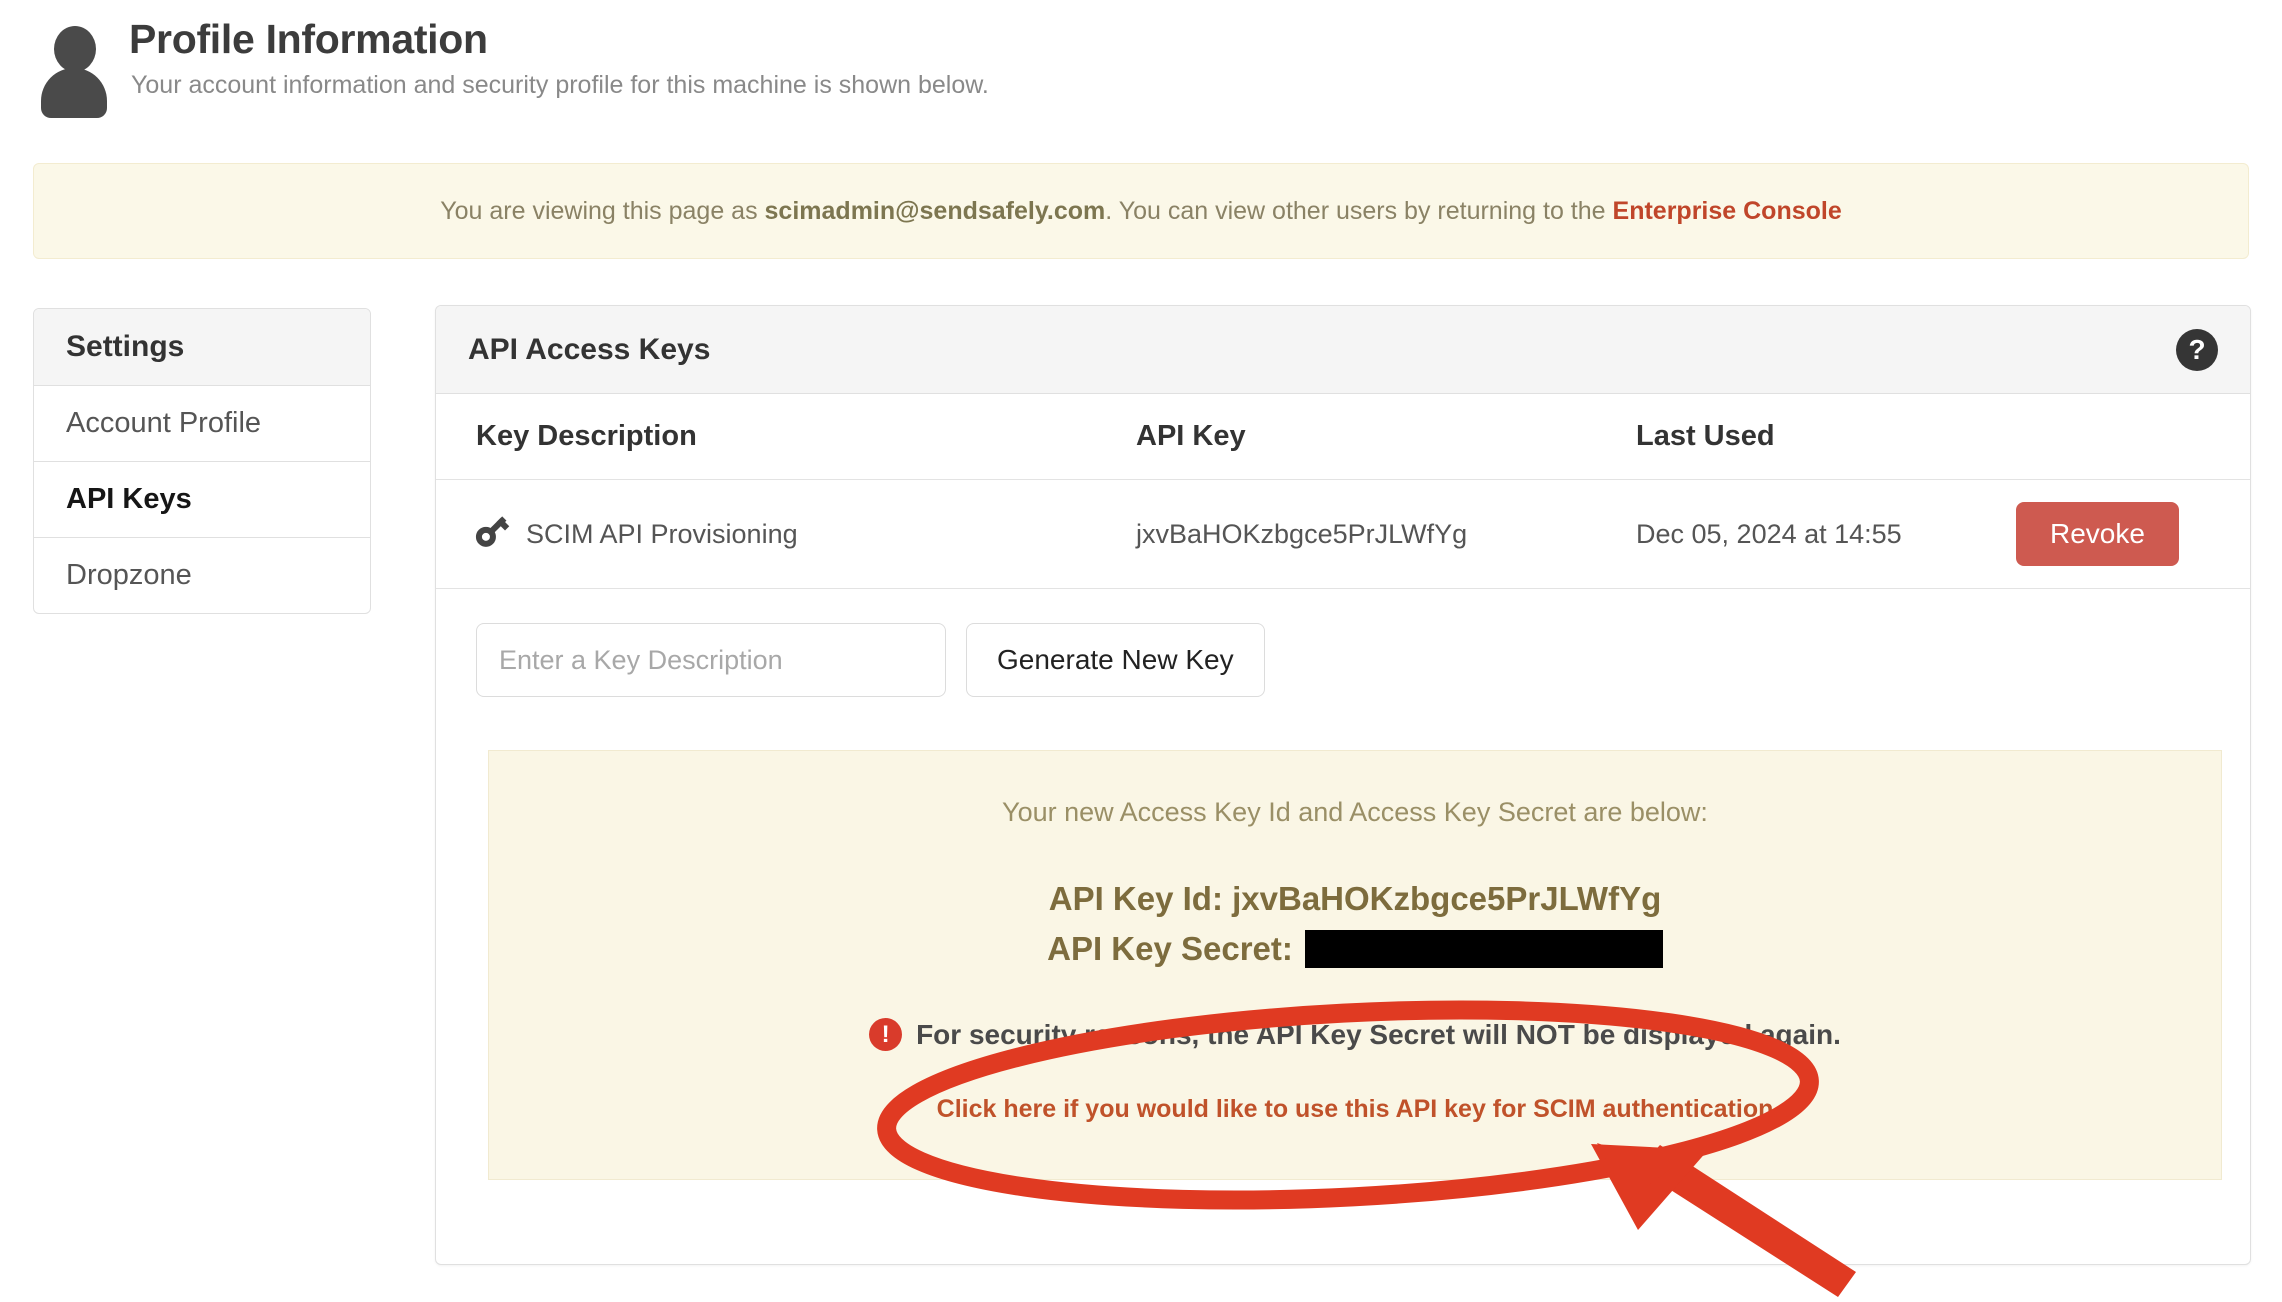  I want to click on table-header-row: Key Description API Key Last Used, so click(1343, 437).